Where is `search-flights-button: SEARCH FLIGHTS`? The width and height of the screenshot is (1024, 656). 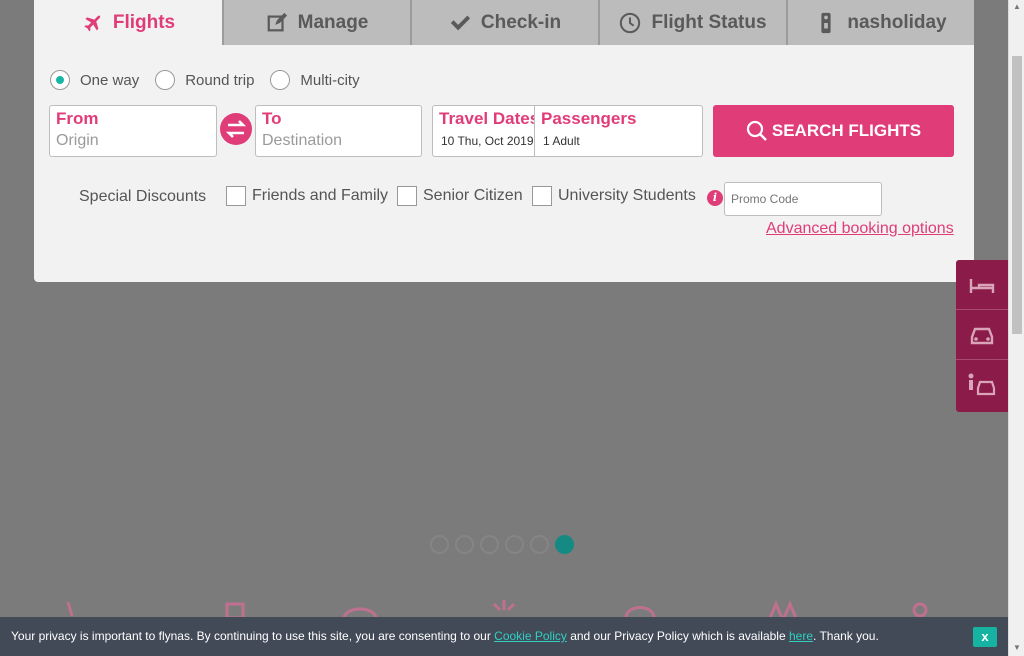 search-flights-button: SEARCH FLIGHTS is located at coordinates (833, 131).